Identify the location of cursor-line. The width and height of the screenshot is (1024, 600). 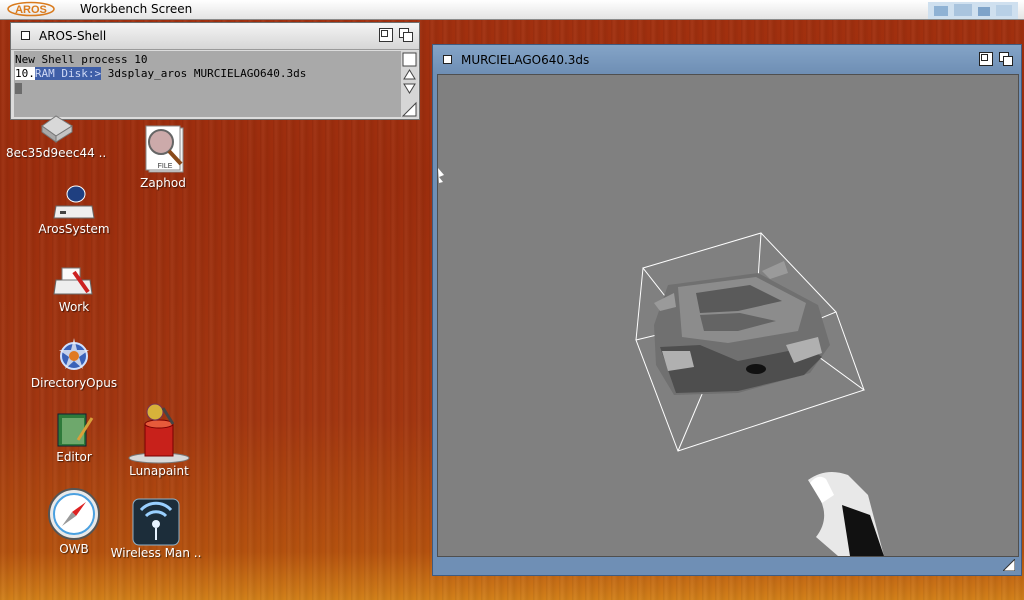
(210, 88).